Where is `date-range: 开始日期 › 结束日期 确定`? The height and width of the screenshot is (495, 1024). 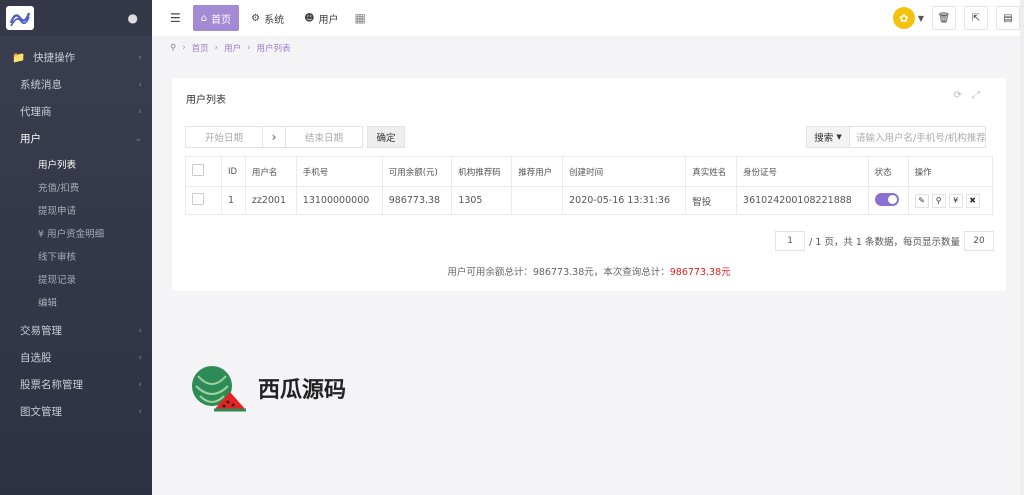
date-range: 开始日期 › 结束日期 确定 is located at coordinates (295, 137).